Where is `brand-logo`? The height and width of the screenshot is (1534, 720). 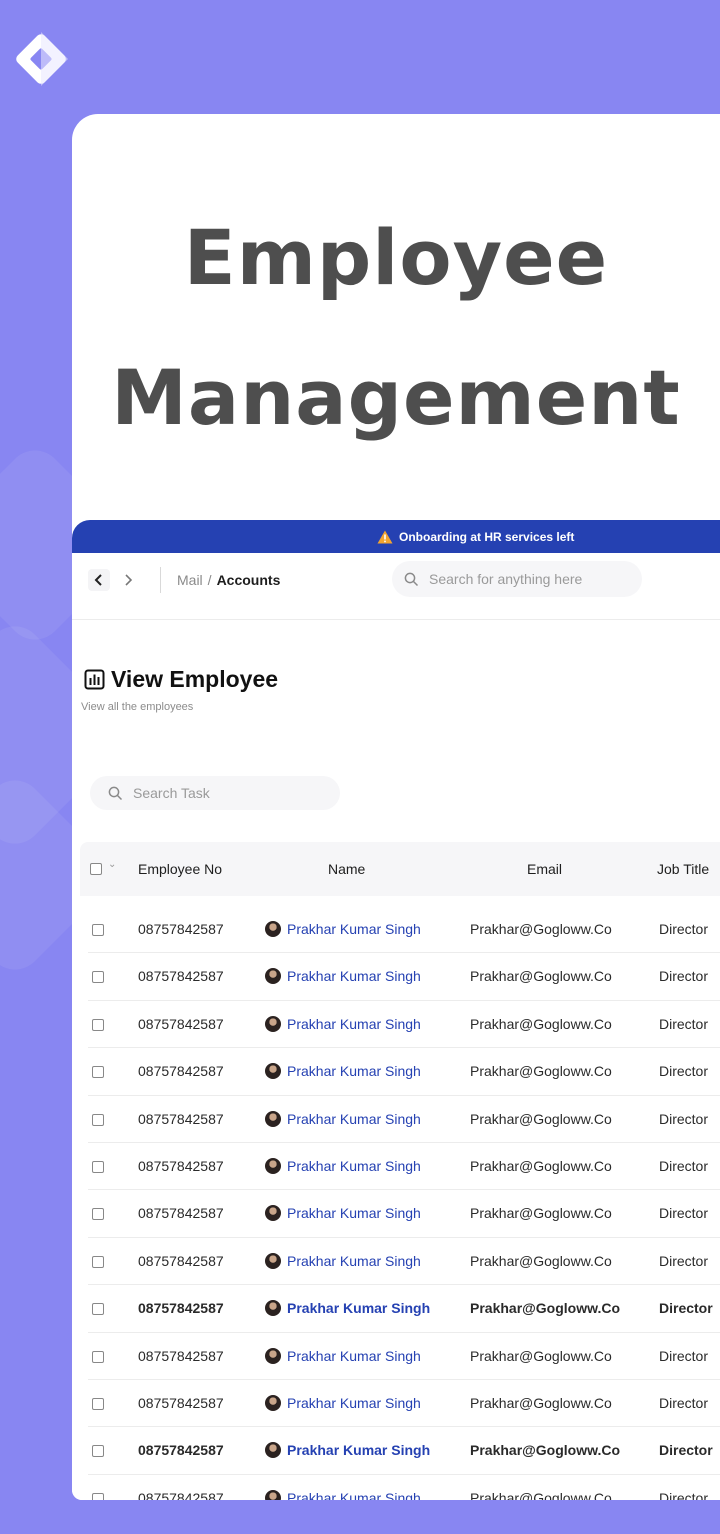
brand-logo is located at coordinates (42, 59).